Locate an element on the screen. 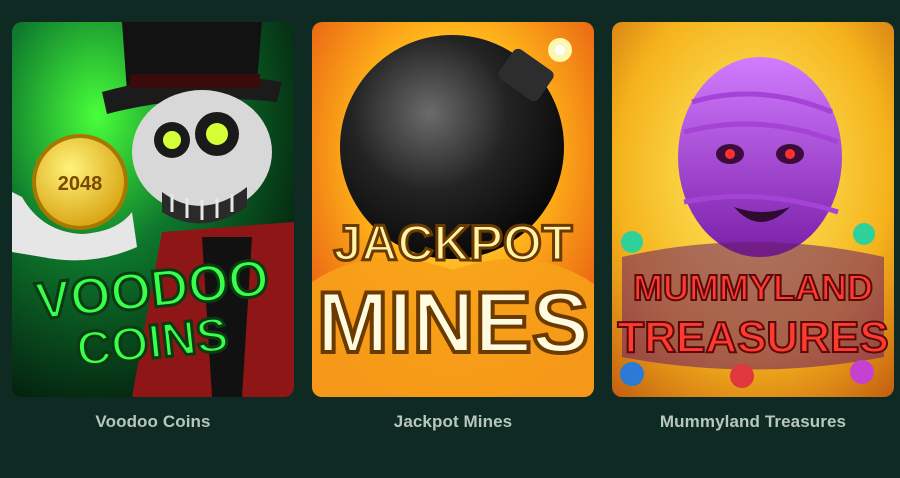  game-title-jackpot-mines: Jackpot Mines is located at coordinates (453, 422).